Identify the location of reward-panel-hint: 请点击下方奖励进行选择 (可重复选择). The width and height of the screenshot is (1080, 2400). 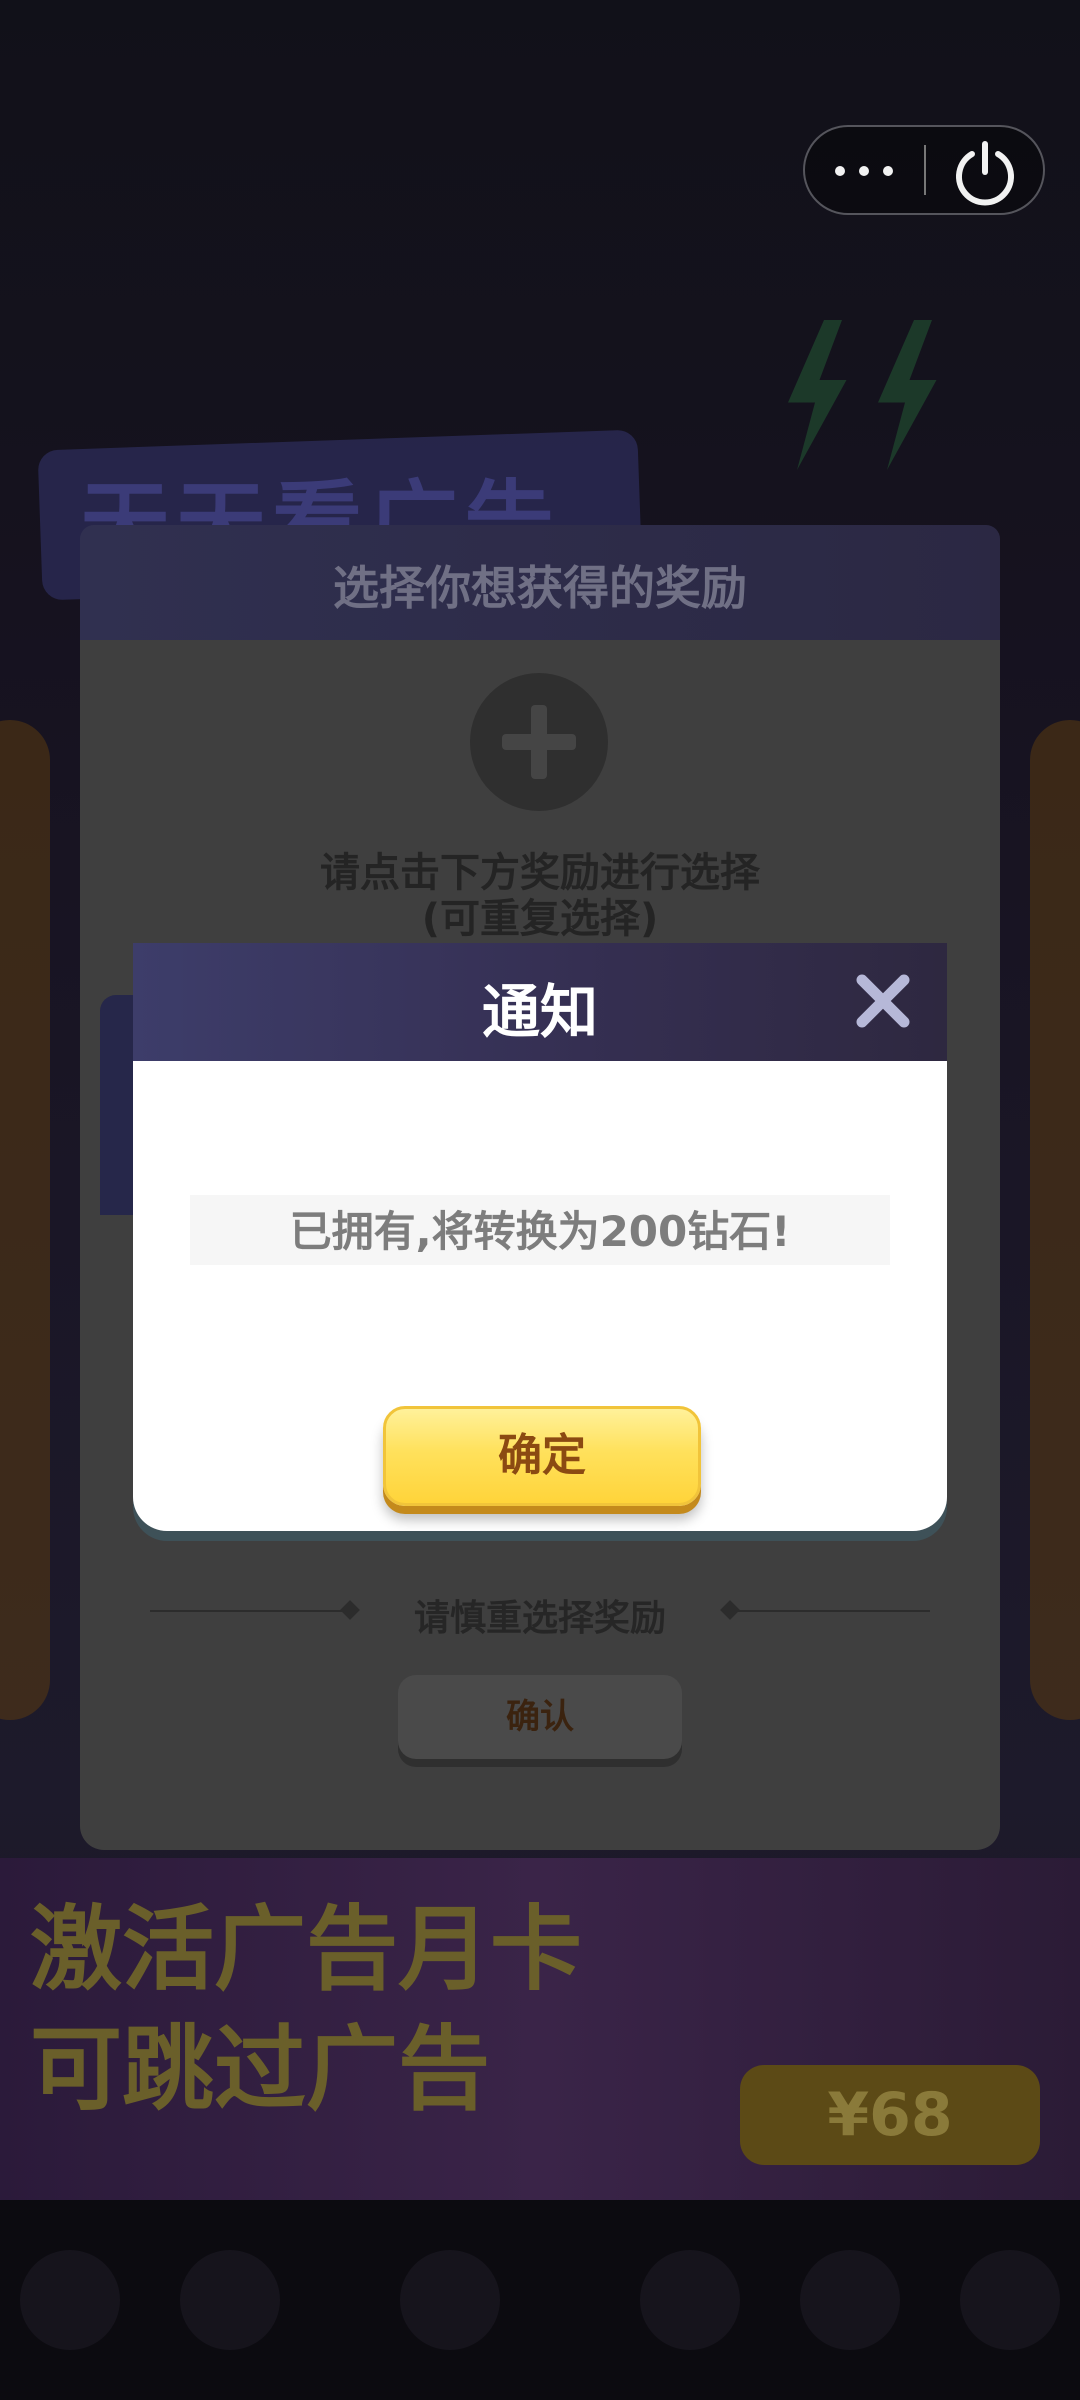
(540, 896).